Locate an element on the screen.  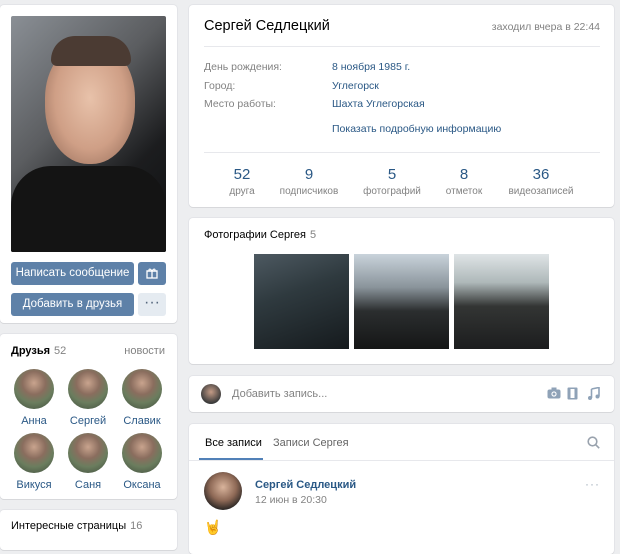
camera-icon is located at coordinates (554, 394).